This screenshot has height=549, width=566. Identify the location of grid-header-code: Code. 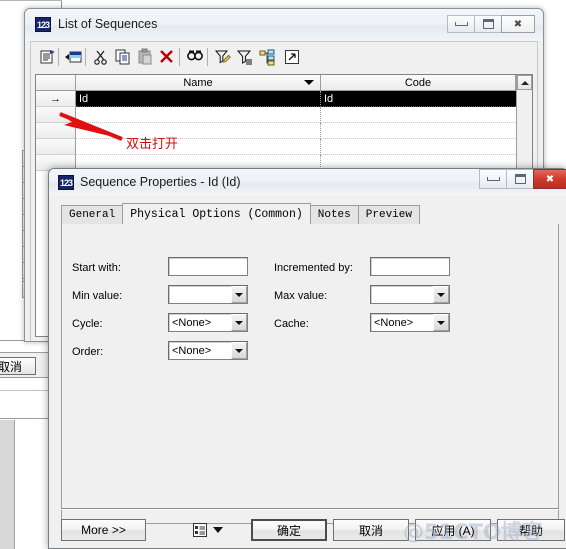
(418, 83).